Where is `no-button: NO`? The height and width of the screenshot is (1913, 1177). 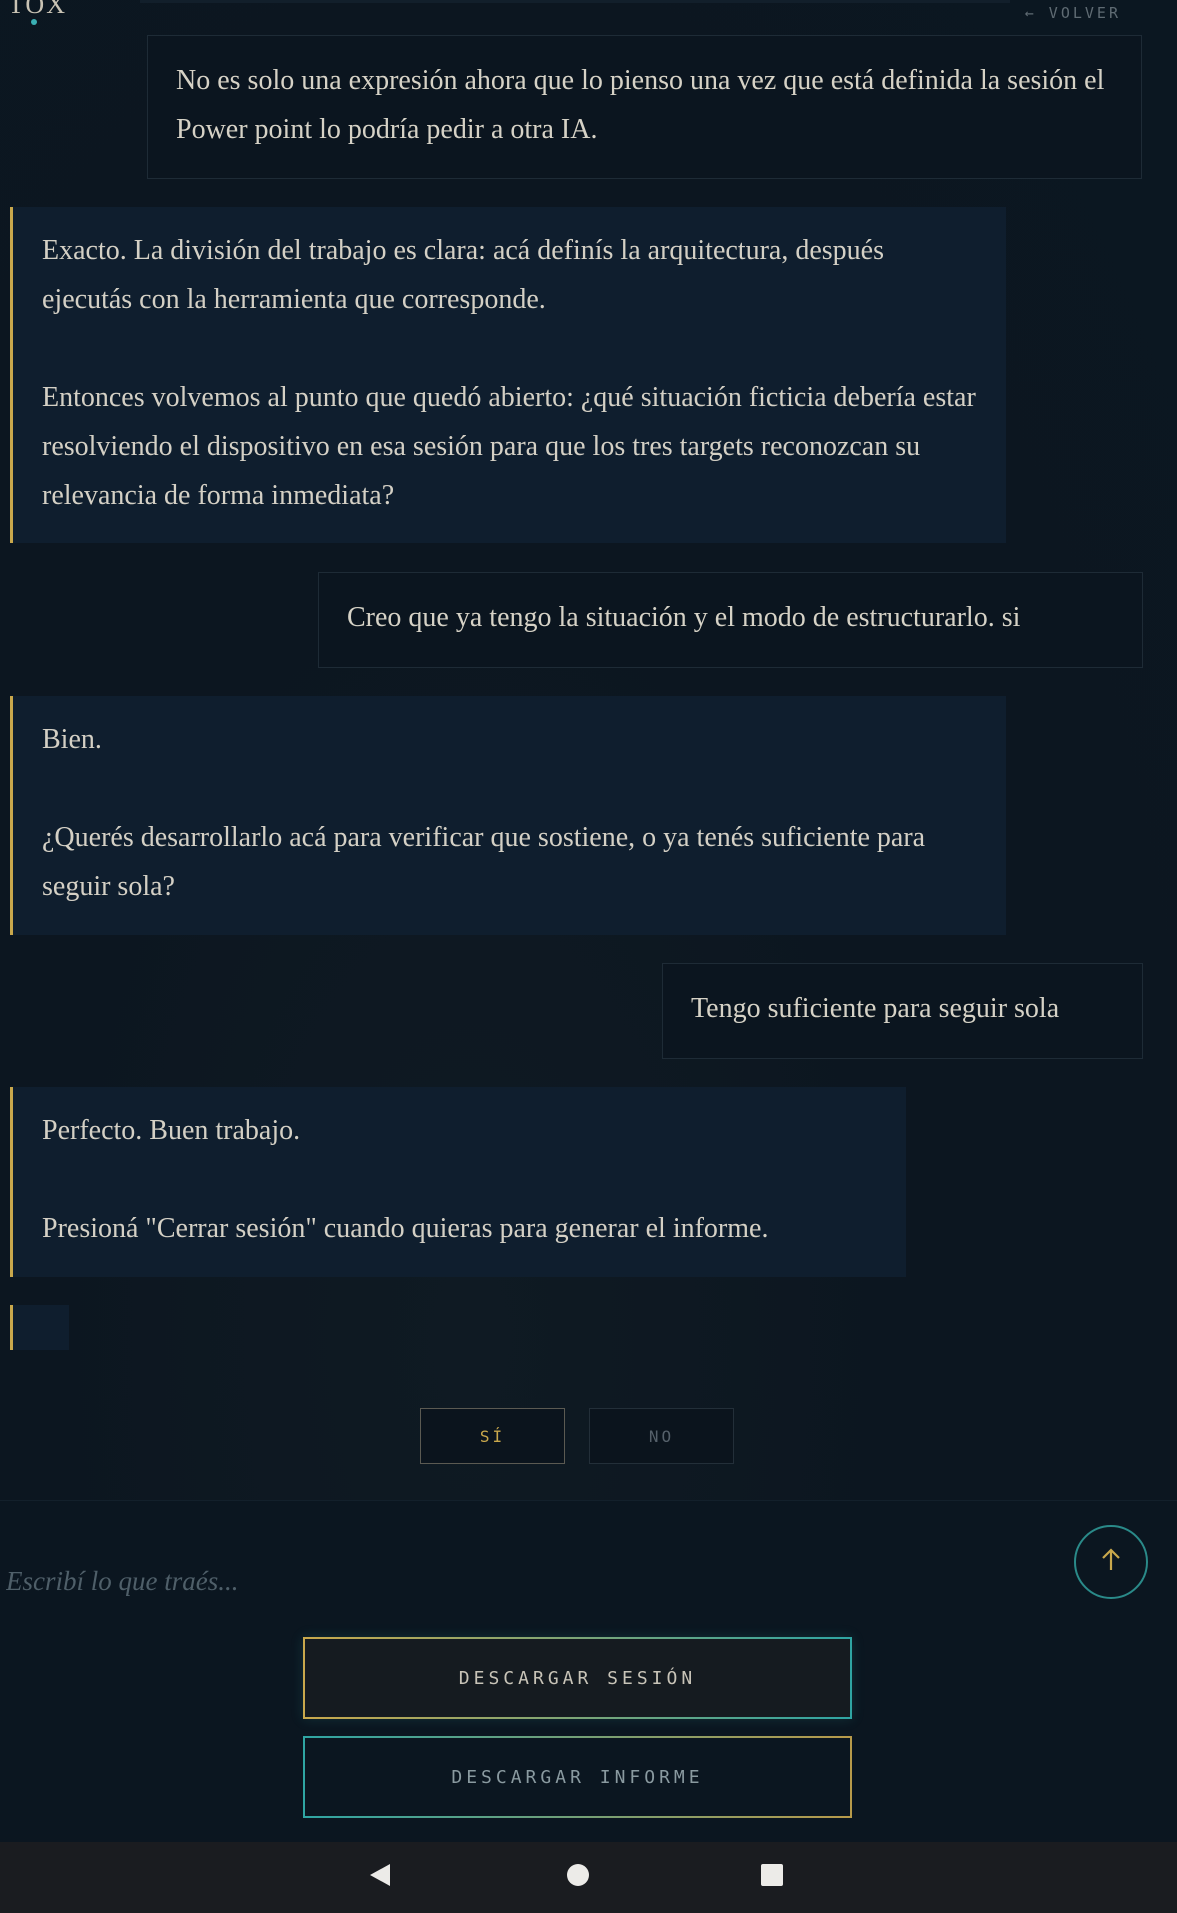
no-button: NO is located at coordinates (661, 1436).